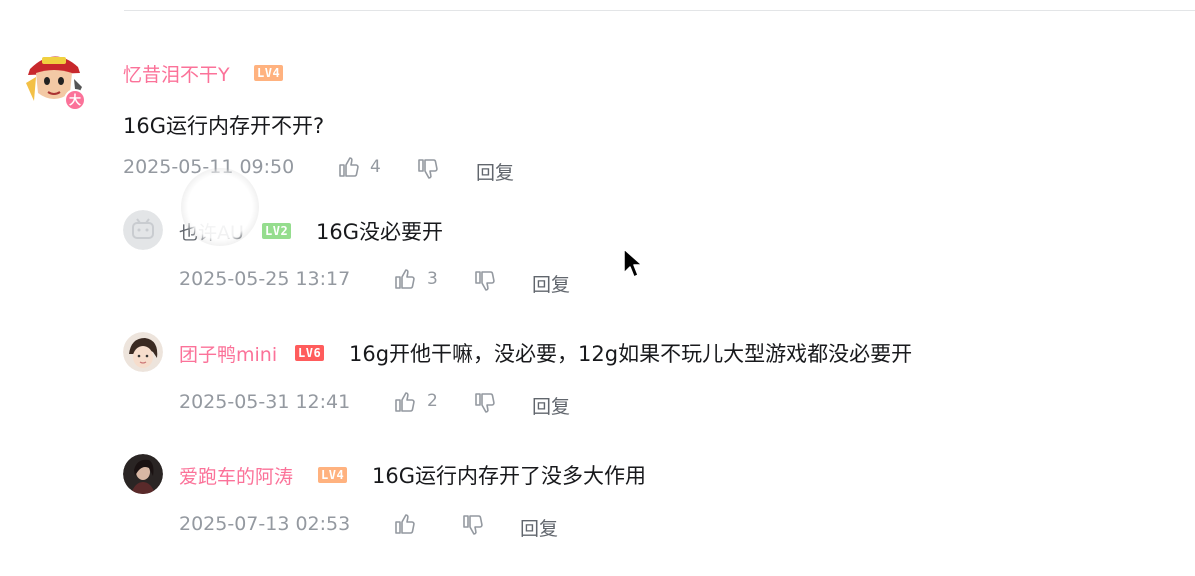 This screenshot has width=1195, height=576. What do you see at coordinates (375, 167) in the screenshot?
I see `like-count: 4` at bounding box center [375, 167].